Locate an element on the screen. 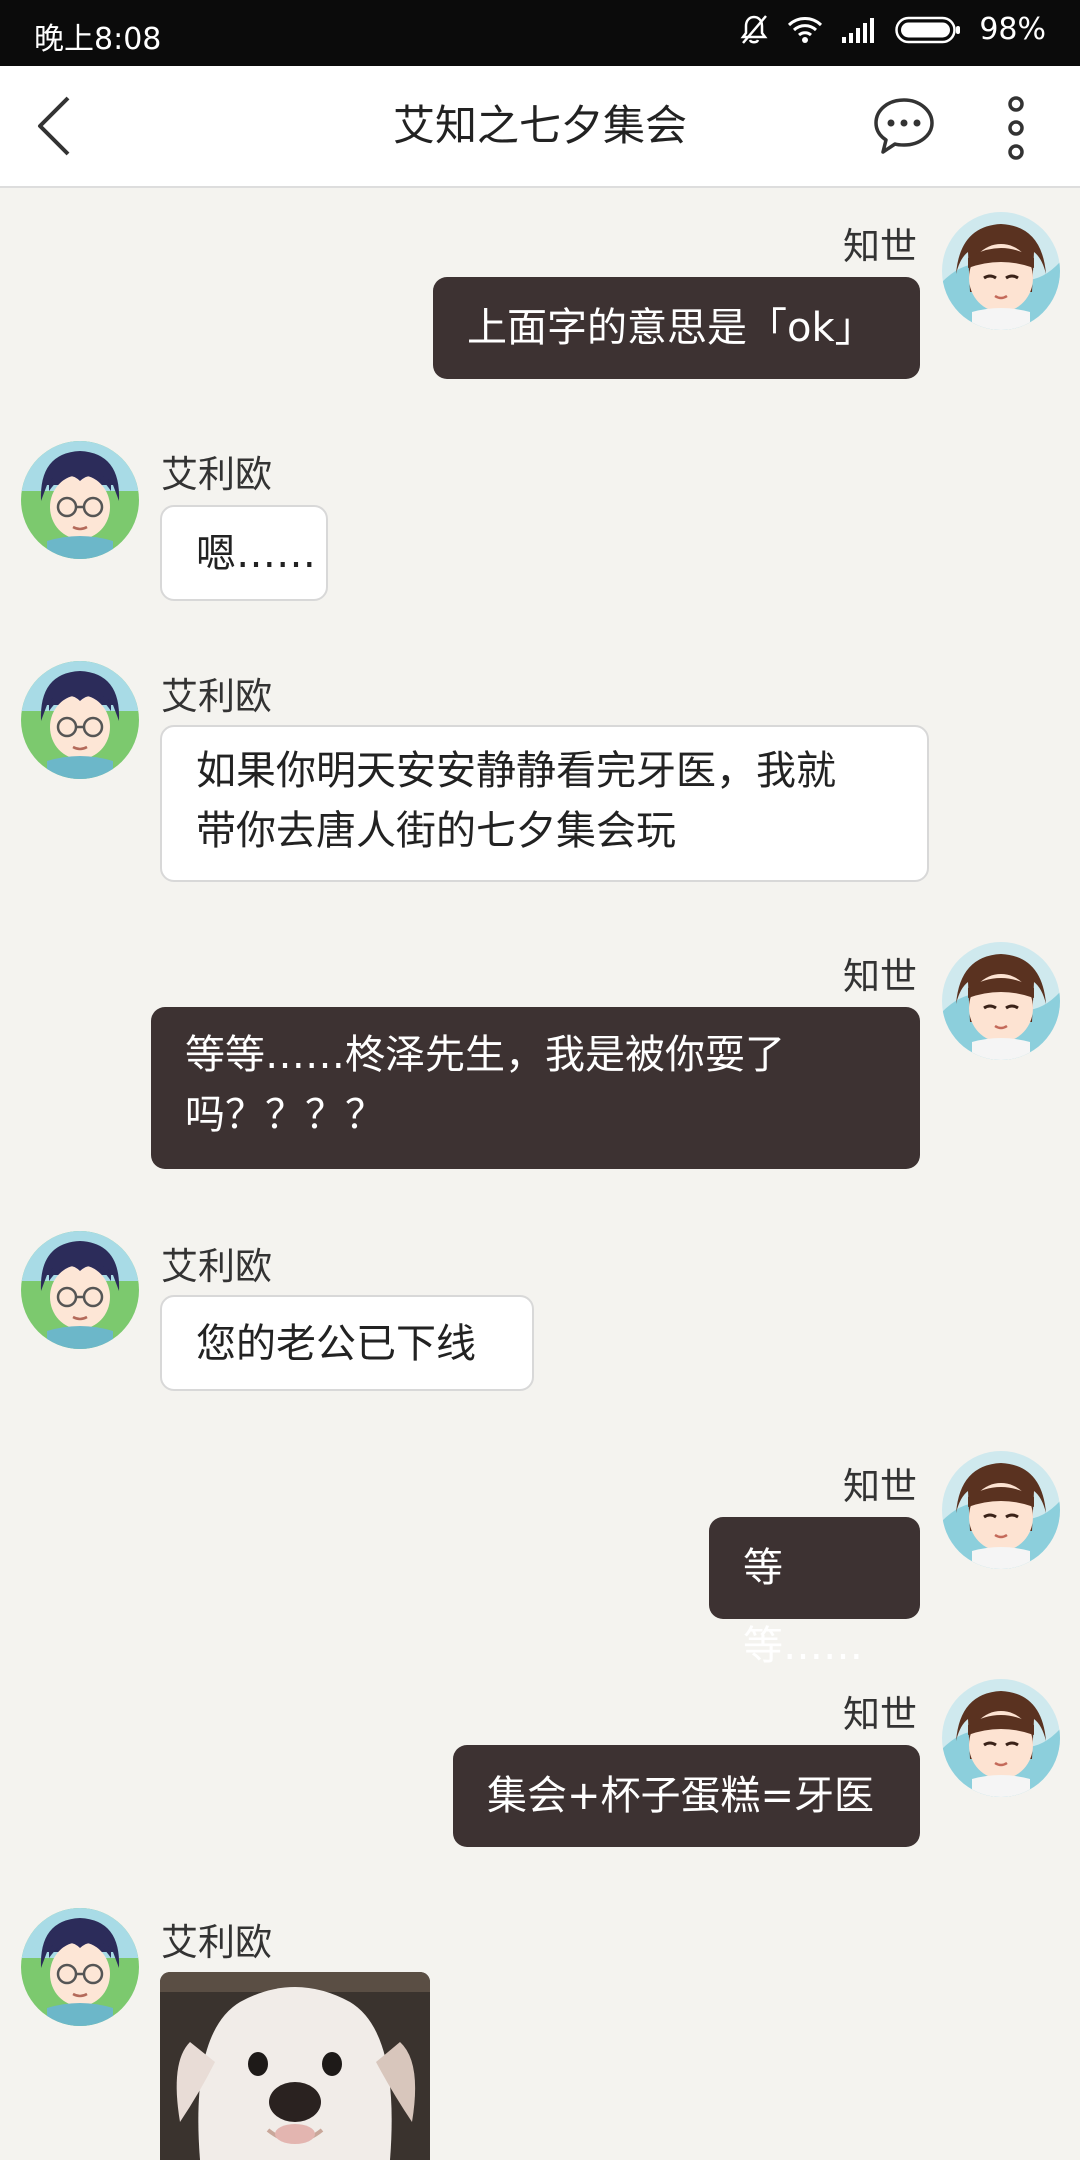 The width and height of the screenshot is (1080, 2160). message-line: 带你去唐人街的七夕集会玩 is located at coordinates (436, 831).